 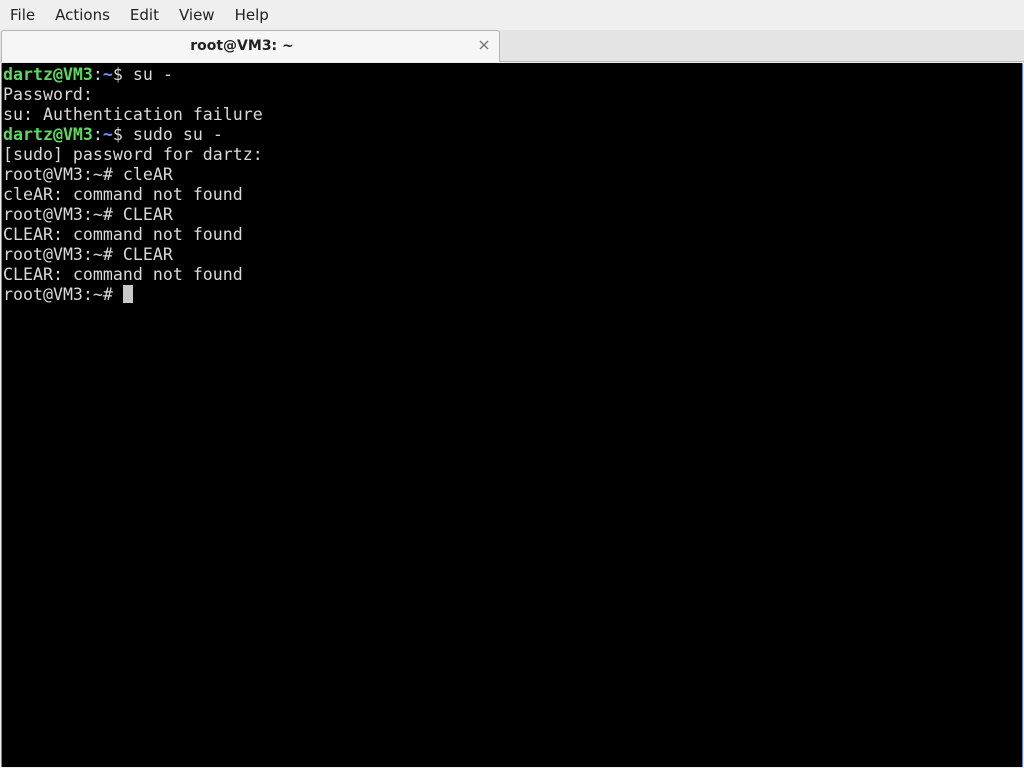 I want to click on terminal-line: [sudo] password for dartz:, so click(x=133, y=154).